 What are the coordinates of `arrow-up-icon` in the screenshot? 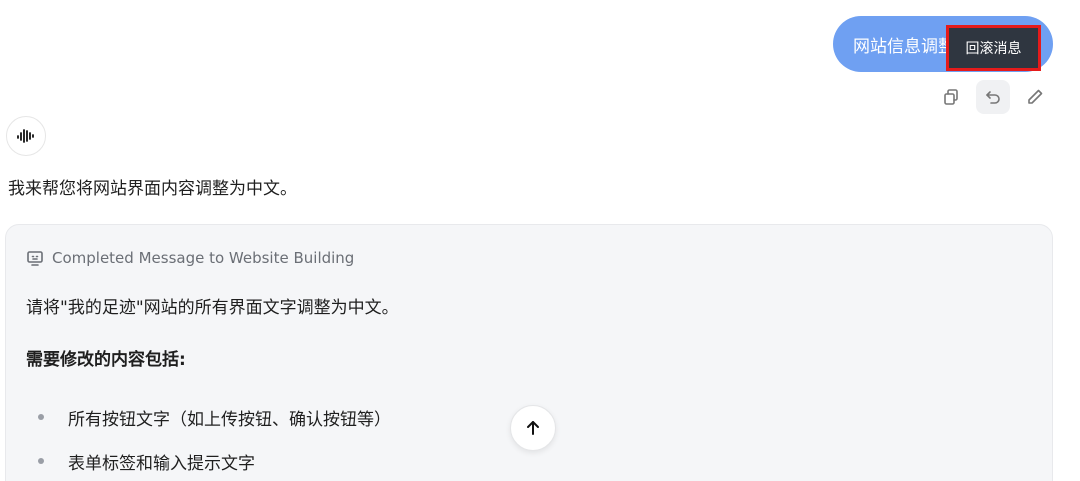 It's located at (533, 428).